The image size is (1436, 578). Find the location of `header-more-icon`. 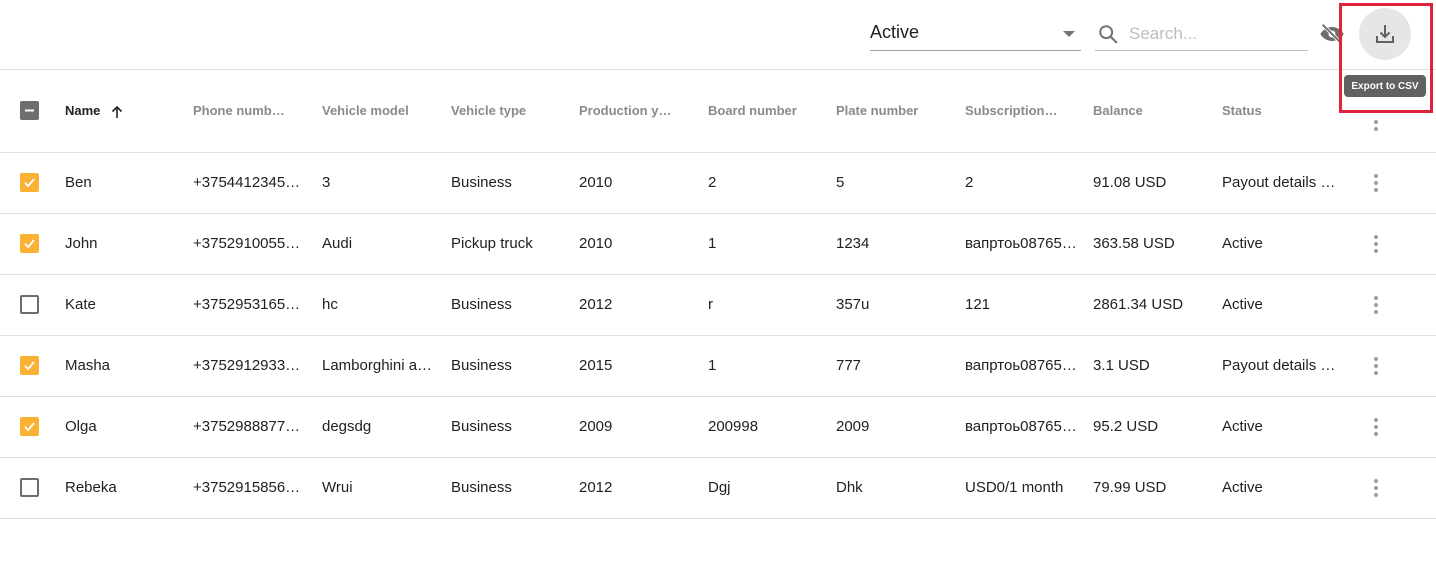

header-more-icon is located at coordinates (1376, 126).